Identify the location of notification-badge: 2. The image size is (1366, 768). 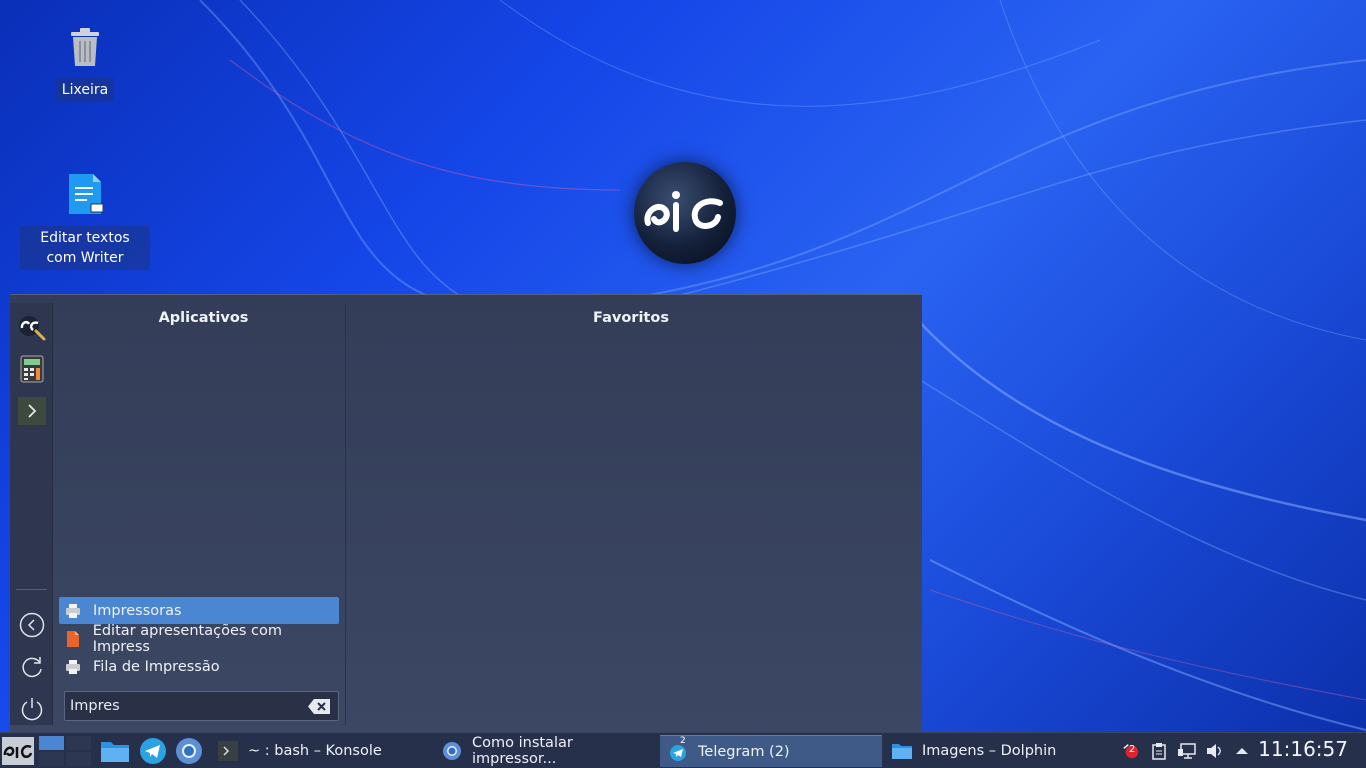
(683, 740).